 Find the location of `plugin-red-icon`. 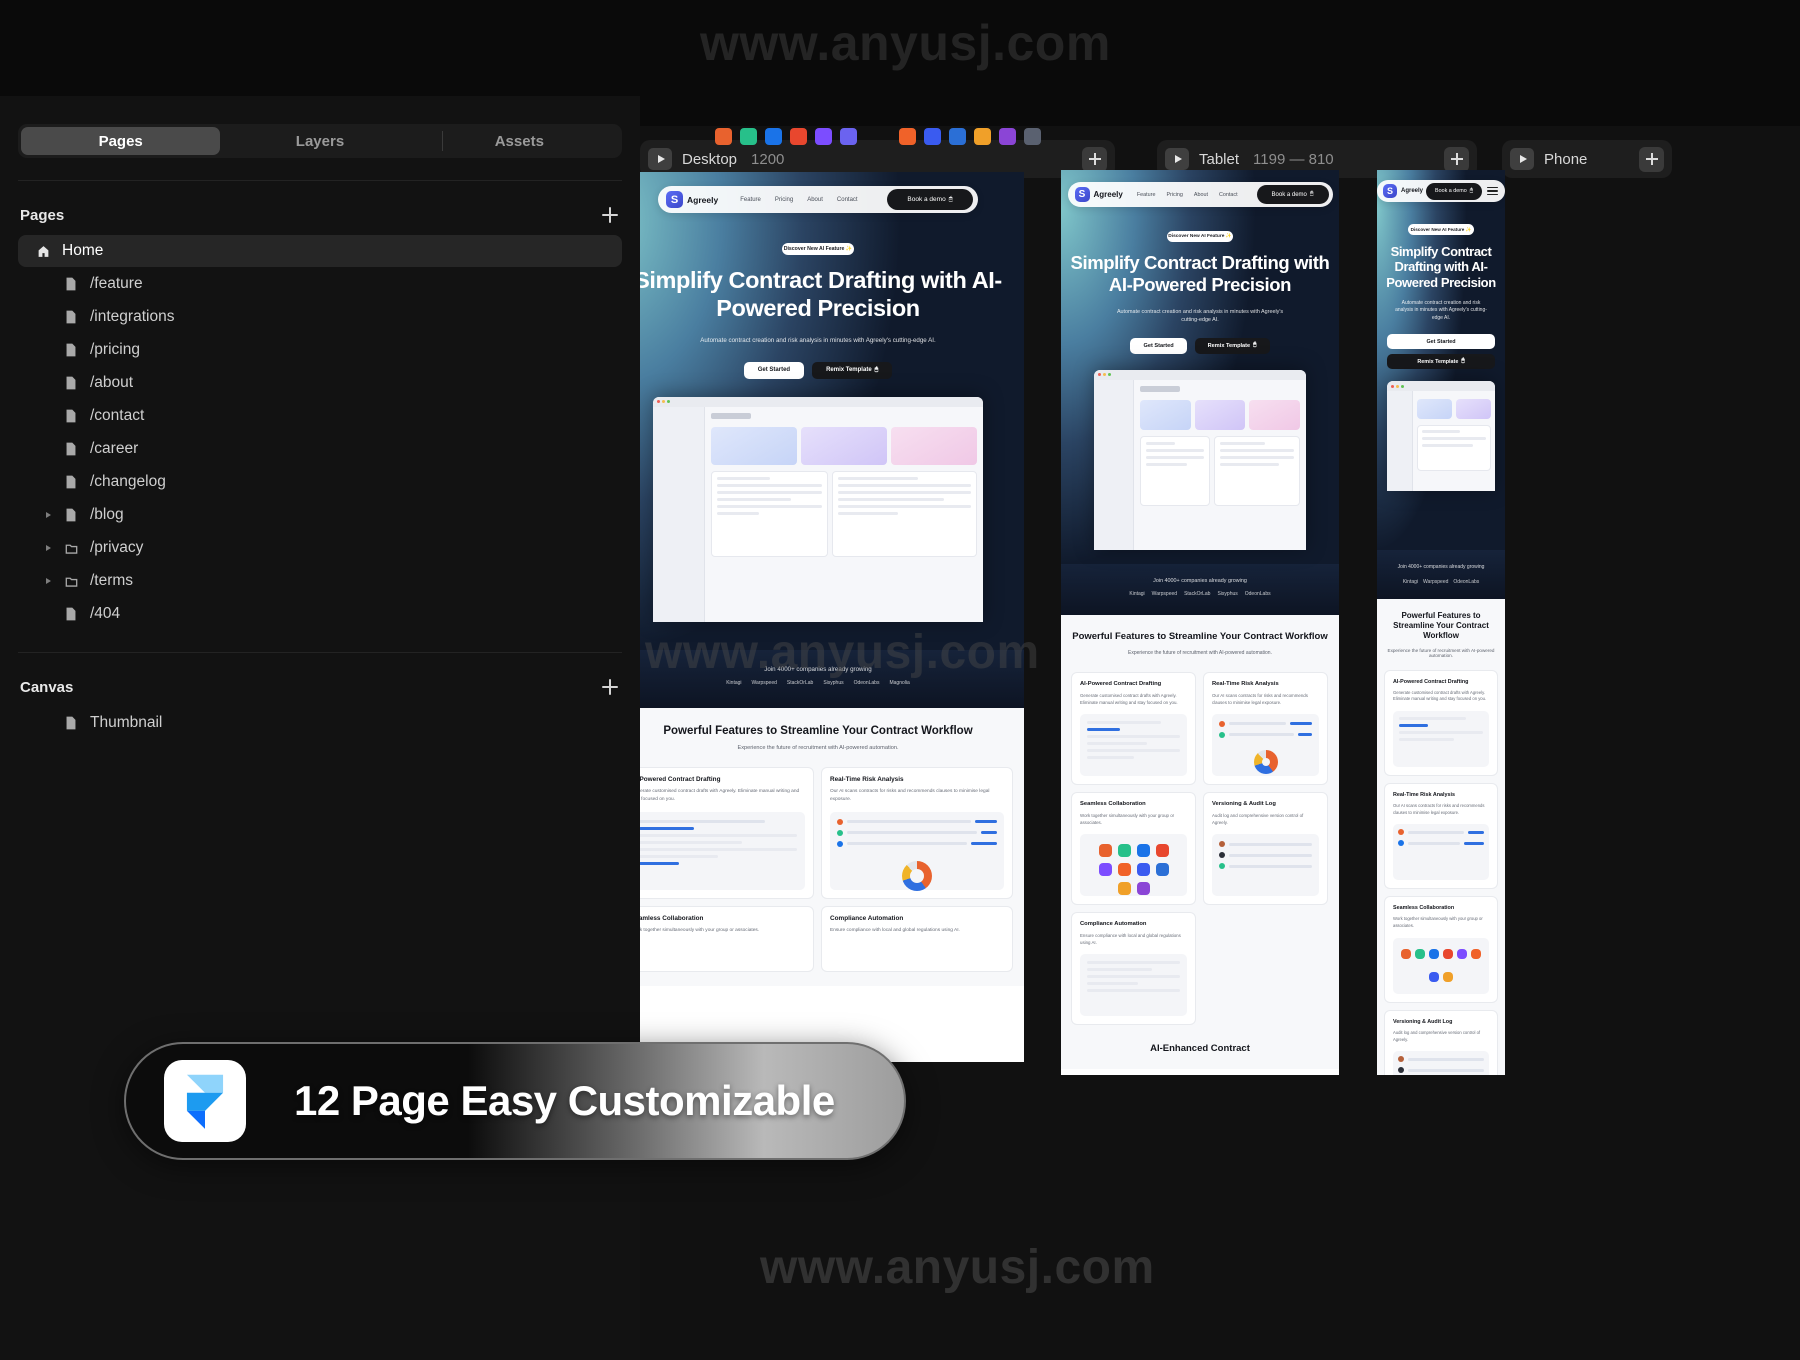

plugin-red-icon is located at coordinates (798, 136).